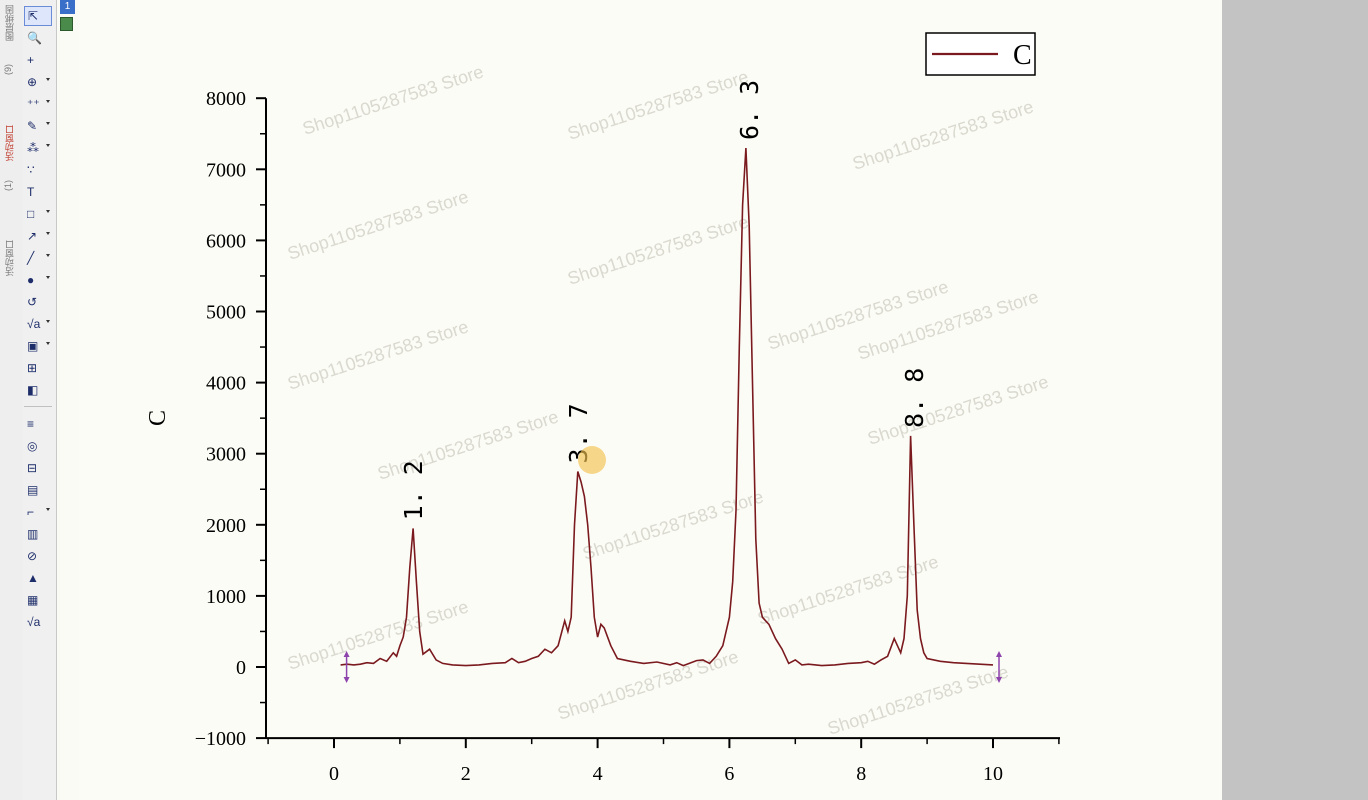 The width and height of the screenshot is (1368, 800). I want to click on peak-label: 8. 8, so click(914, 398).